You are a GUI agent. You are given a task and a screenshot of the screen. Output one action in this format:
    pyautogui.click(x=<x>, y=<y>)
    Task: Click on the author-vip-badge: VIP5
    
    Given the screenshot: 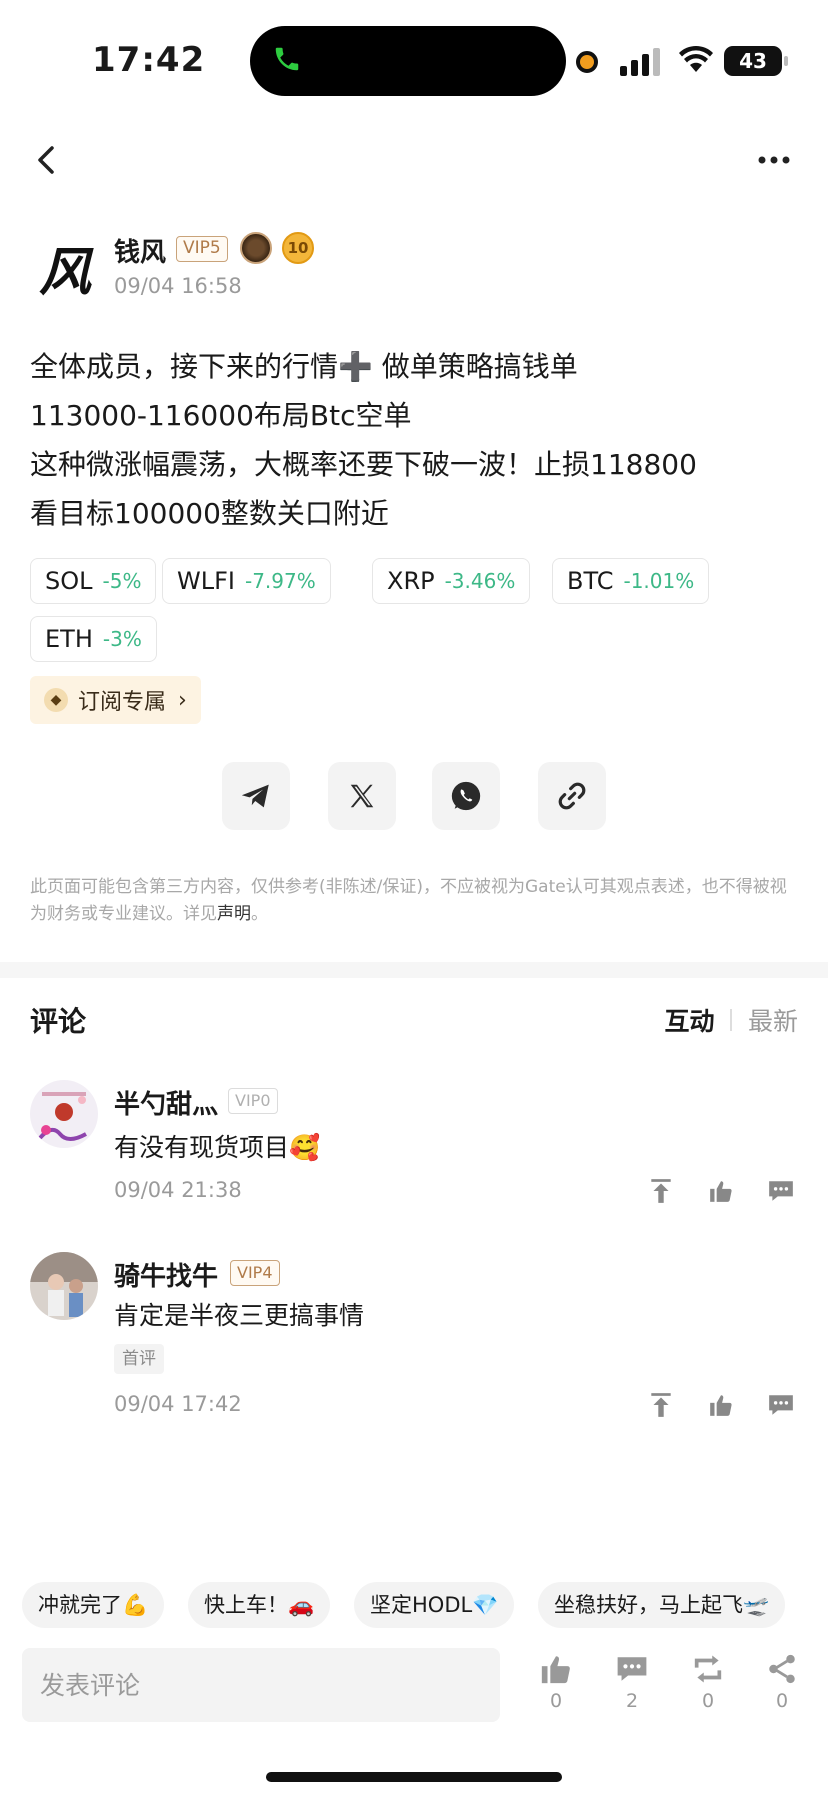 What is the action you would take?
    pyautogui.click(x=202, y=249)
    